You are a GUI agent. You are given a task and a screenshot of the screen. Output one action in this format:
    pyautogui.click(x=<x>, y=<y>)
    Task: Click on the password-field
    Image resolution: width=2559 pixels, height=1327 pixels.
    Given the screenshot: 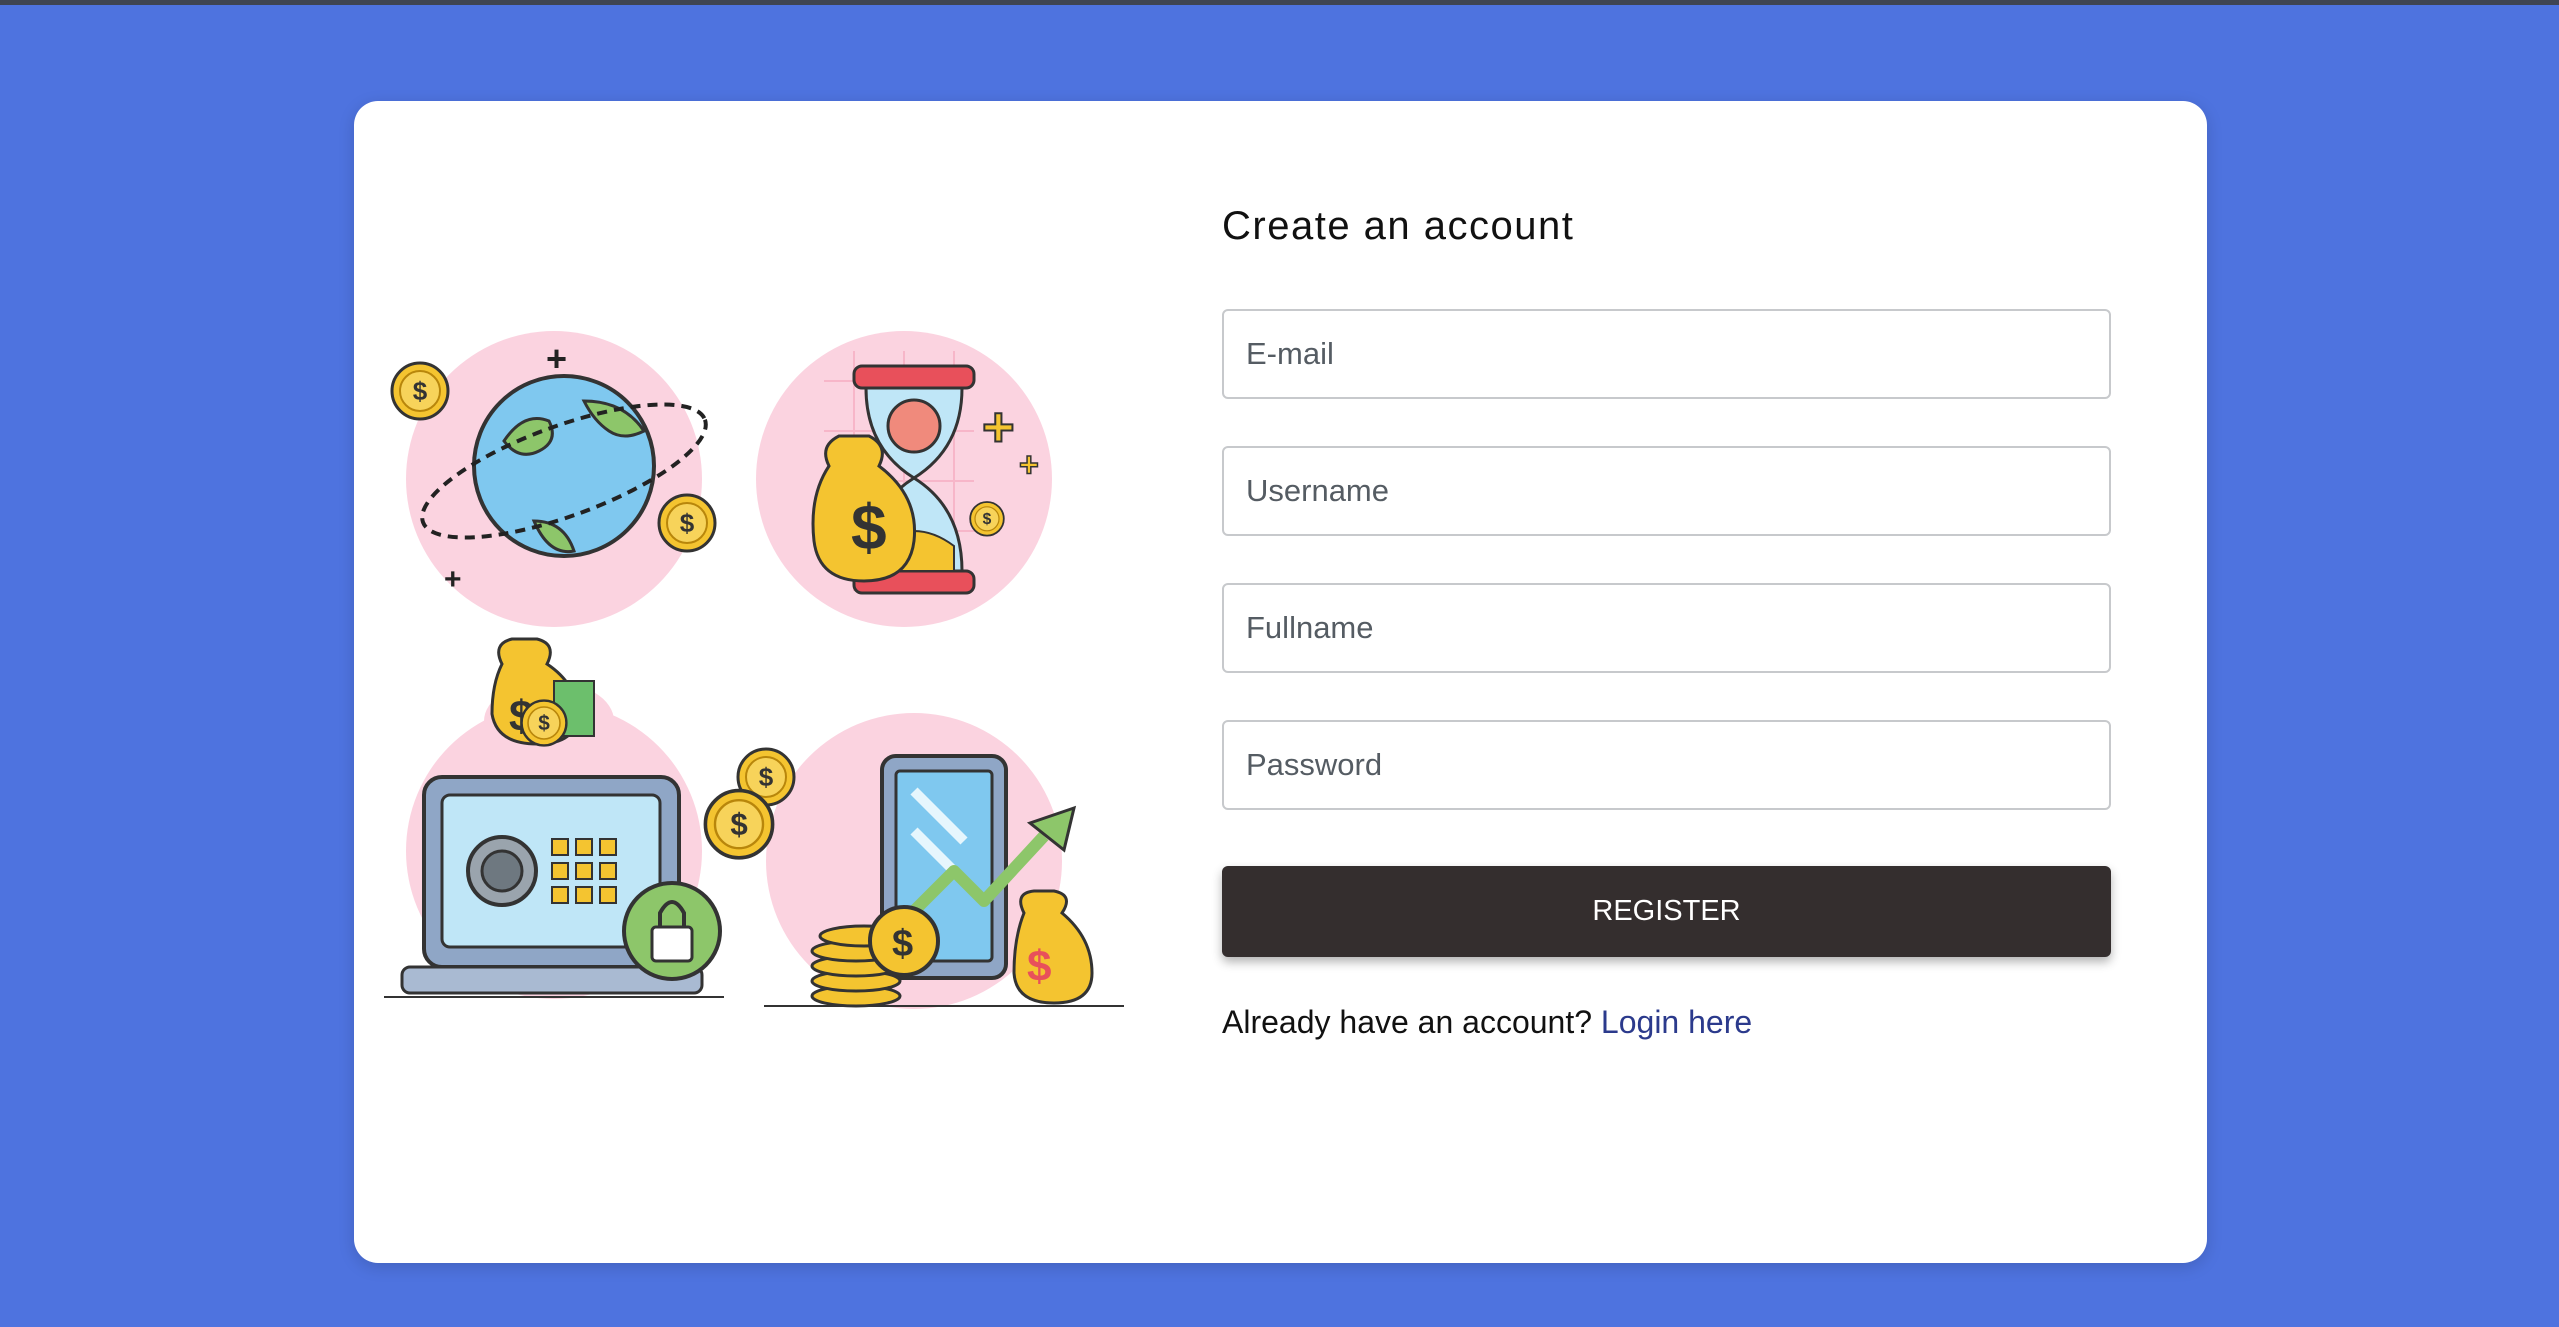 What is the action you would take?
    pyautogui.click(x=1666, y=765)
    